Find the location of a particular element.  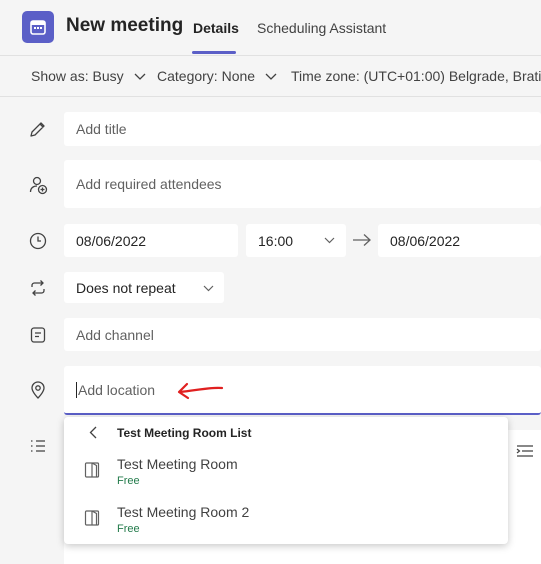

tab-scheduling-assistant: Scheduling Assistant is located at coordinates (321, 28).